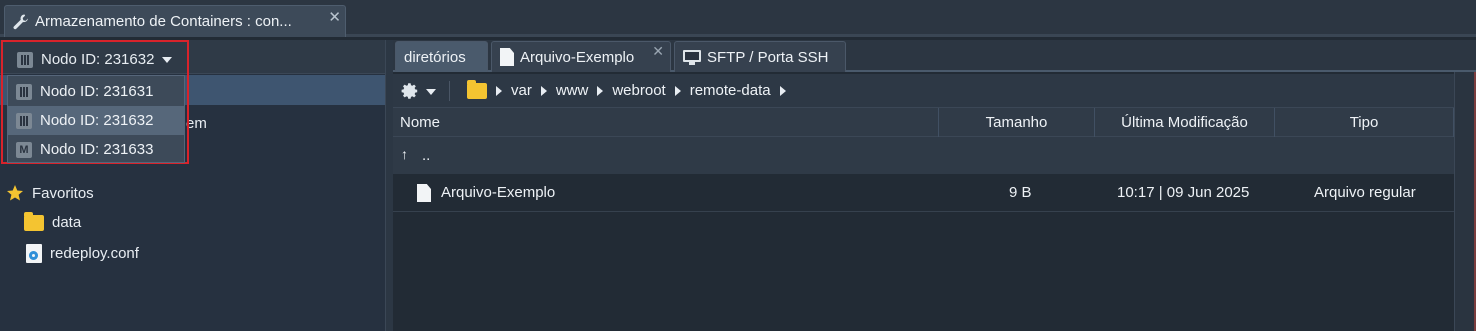 The image size is (1476, 331). What do you see at coordinates (426, 155) in the screenshot?
I see `parent-directory-label: ..` at bounding box center [426, 155].